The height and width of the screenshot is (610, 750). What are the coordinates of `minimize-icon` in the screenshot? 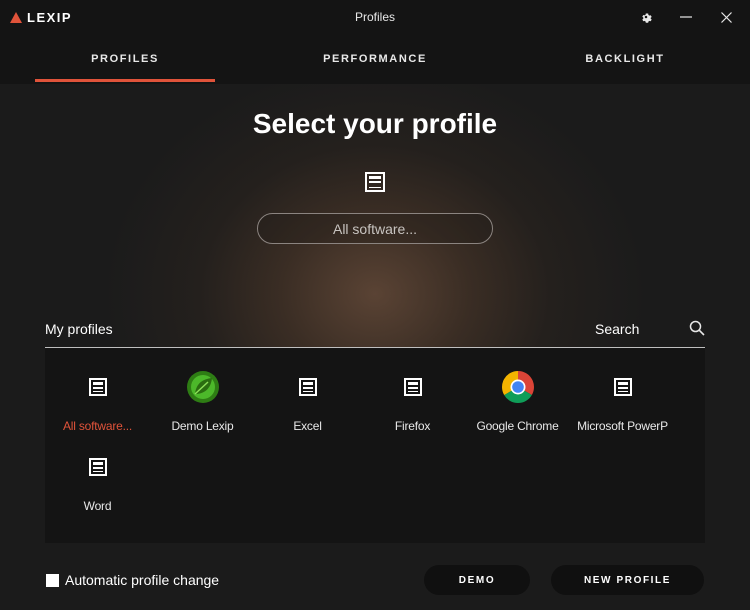 It's located at (686, 17).